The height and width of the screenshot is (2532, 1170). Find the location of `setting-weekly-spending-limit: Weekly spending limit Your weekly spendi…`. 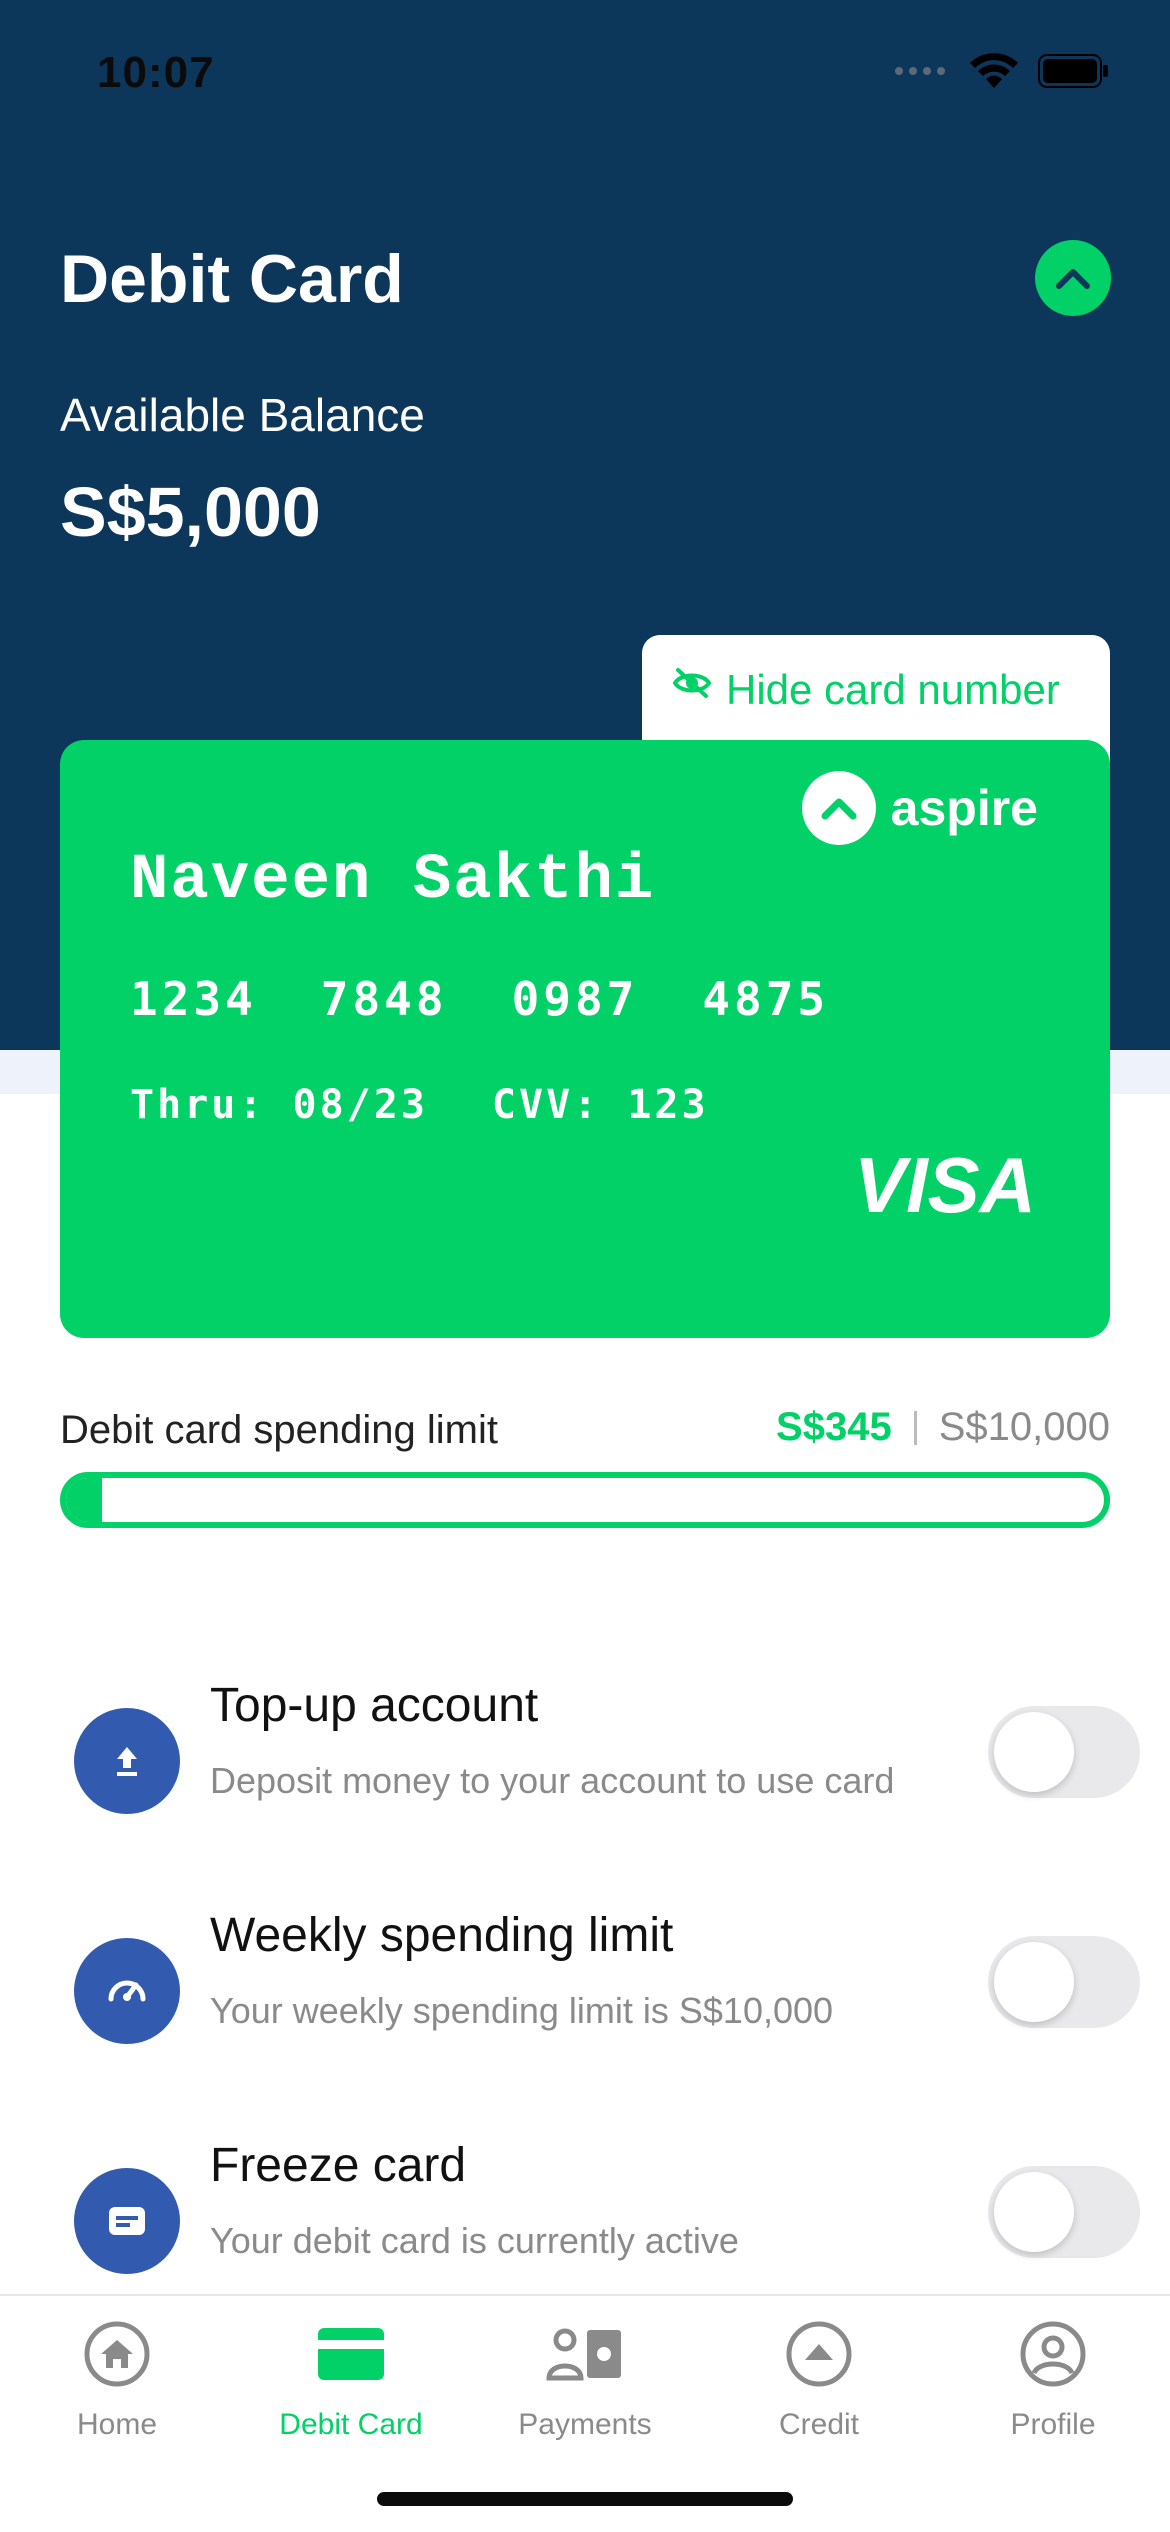

setting-weekly-spending-limit: Weekly spending limit Your weekly spendi… is located at coordinates (585, 1998).